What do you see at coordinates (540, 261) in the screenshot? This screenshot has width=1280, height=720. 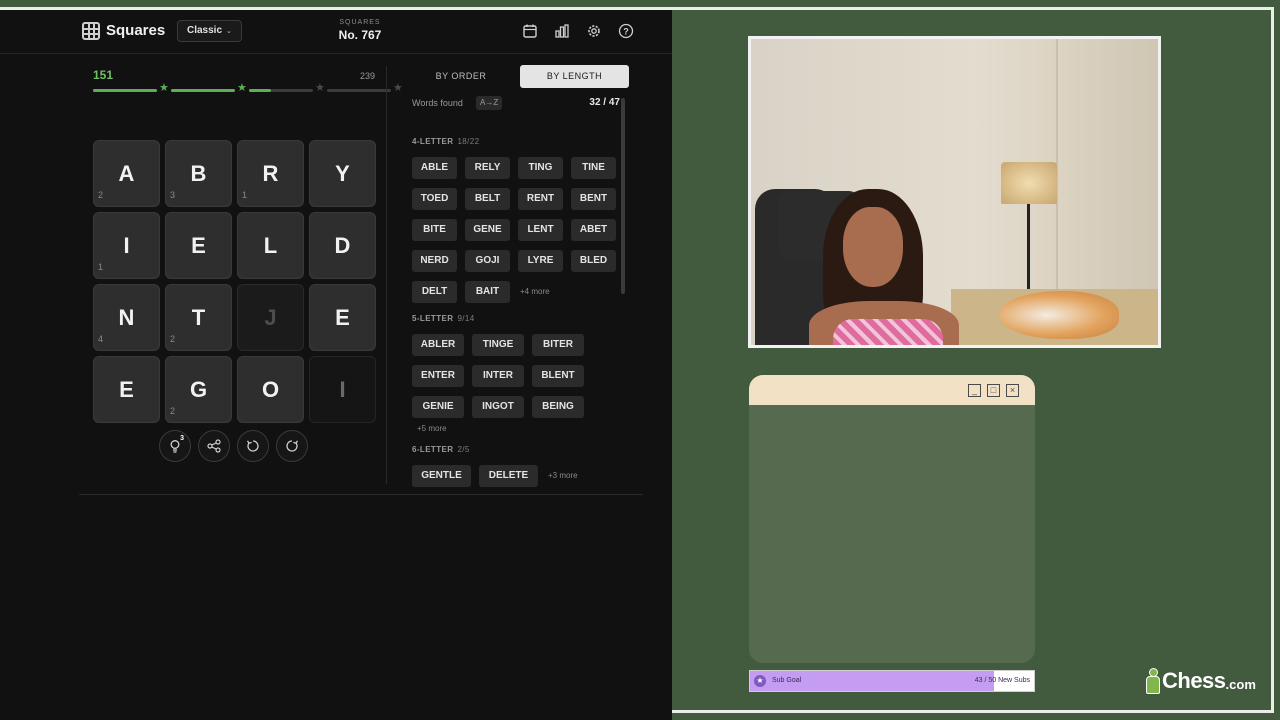 I see `found-word-chip: LYRE` at bounding box center [540, 261].